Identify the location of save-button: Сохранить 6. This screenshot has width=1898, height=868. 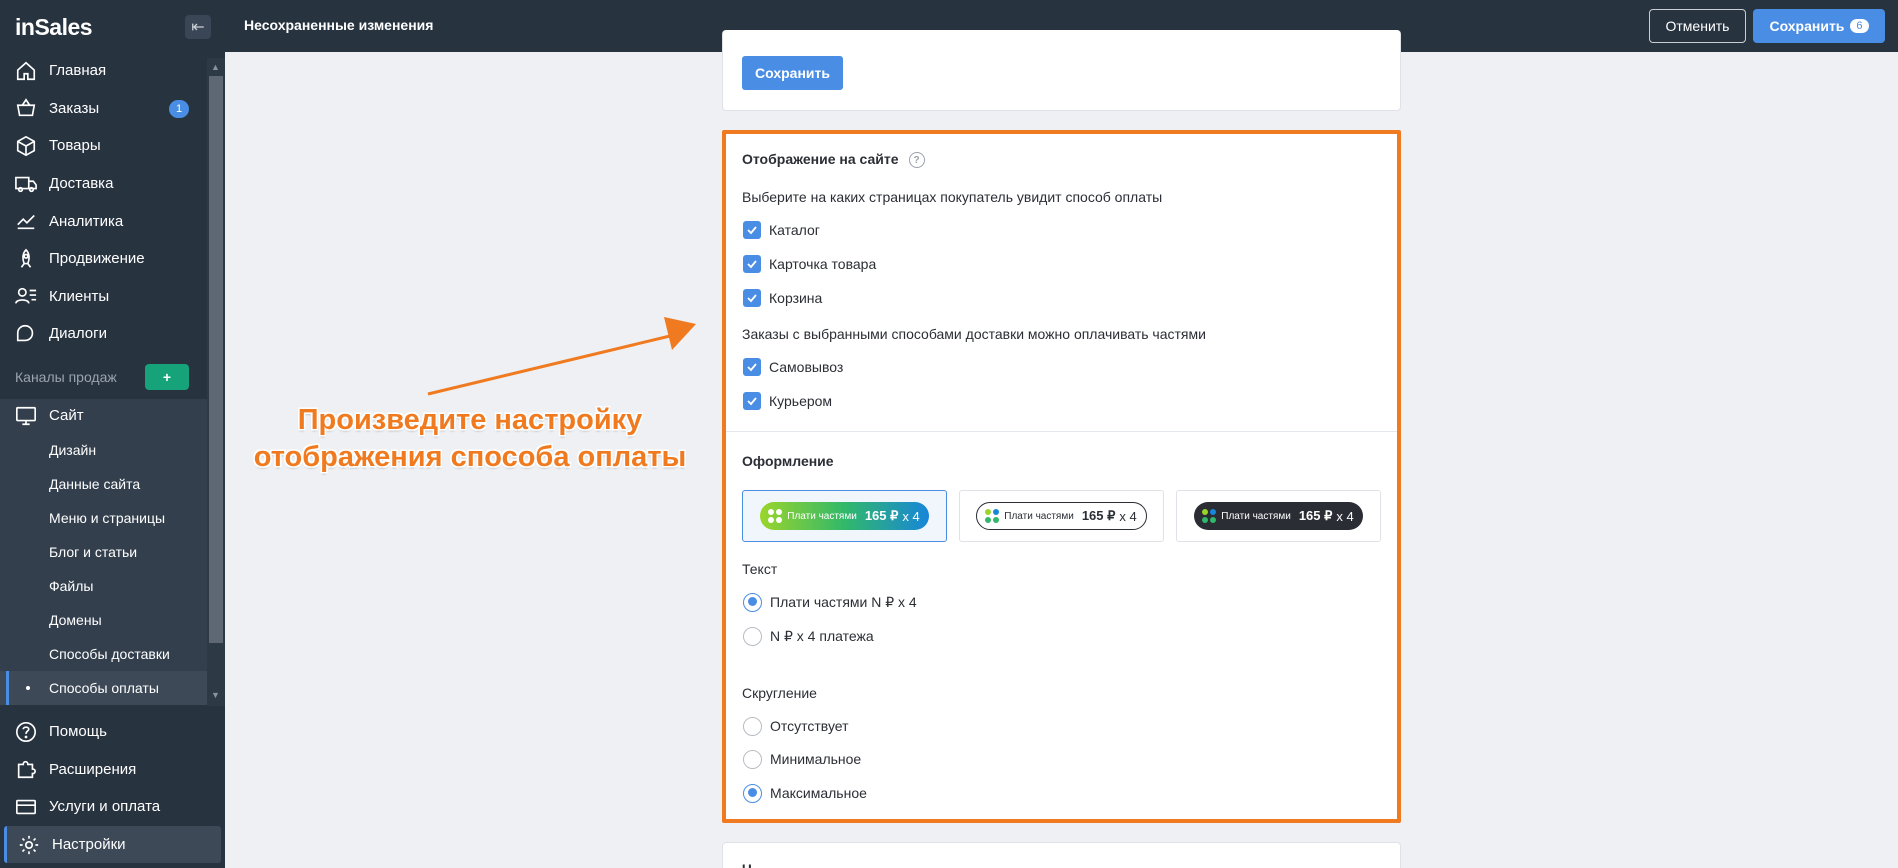
(1819, 26).